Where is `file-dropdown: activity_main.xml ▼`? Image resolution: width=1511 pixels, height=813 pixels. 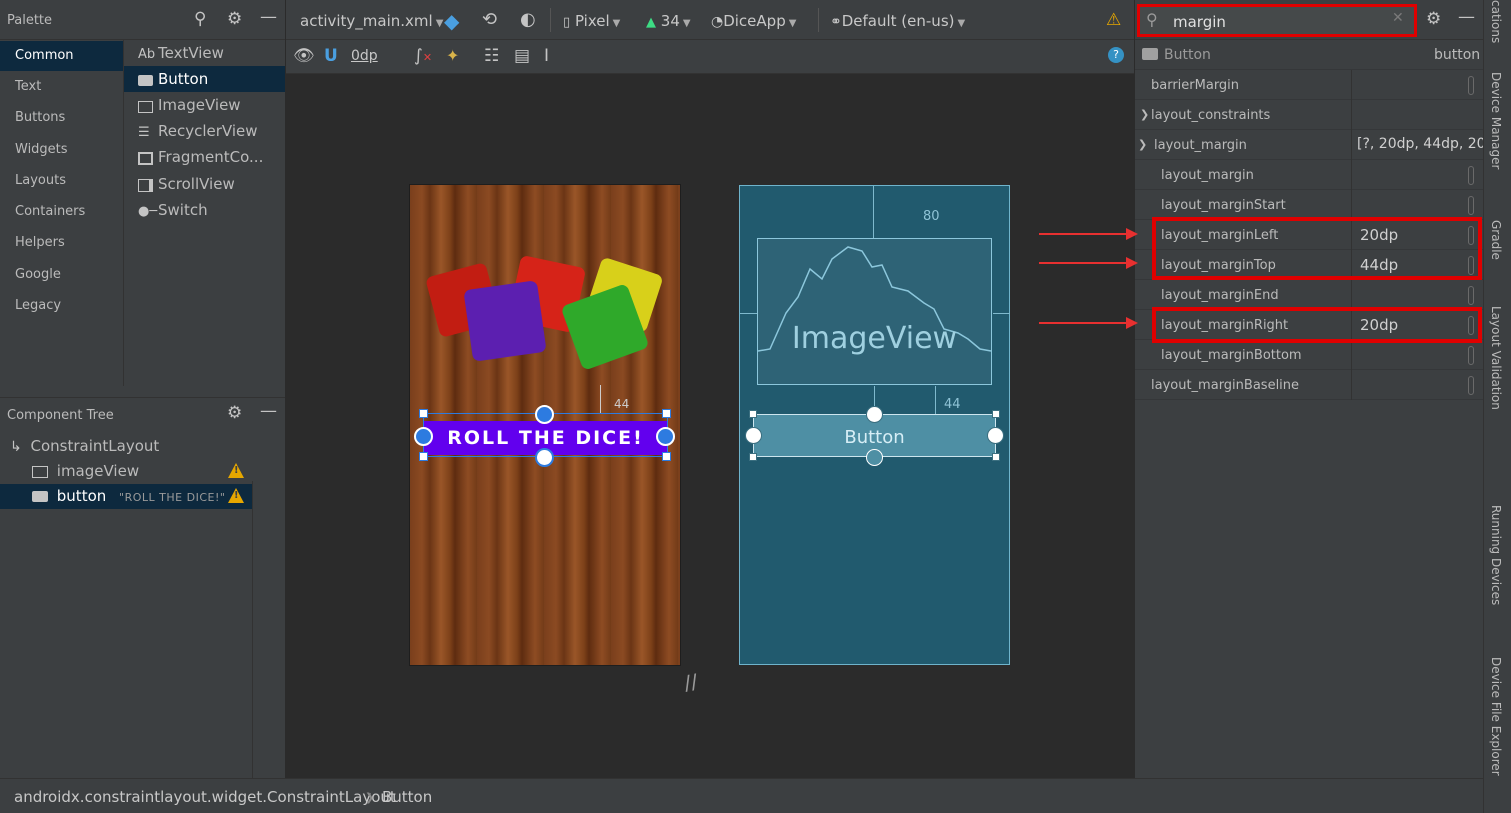 file-dropdown: activity_main.xml ▼ is located at coordinates (371, 21).